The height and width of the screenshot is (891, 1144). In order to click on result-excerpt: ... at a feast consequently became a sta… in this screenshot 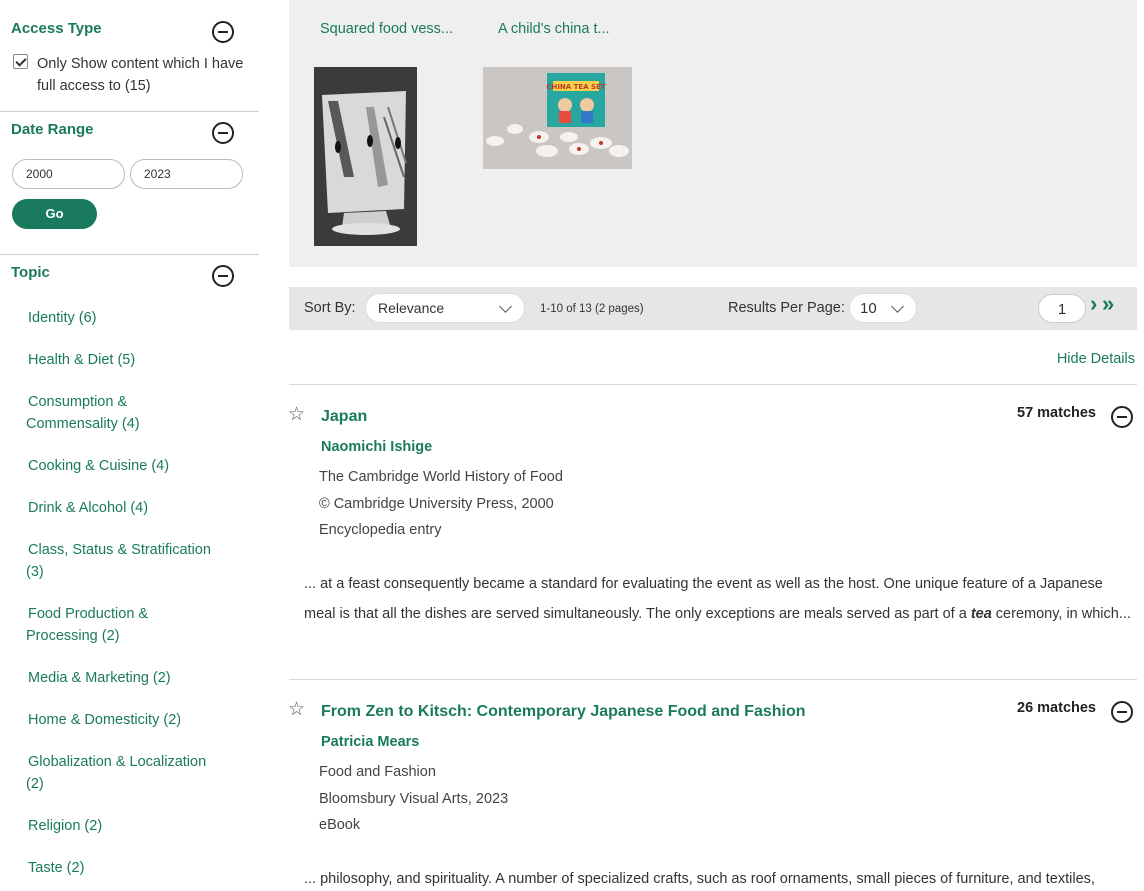, I will do `click(718, 599)`.